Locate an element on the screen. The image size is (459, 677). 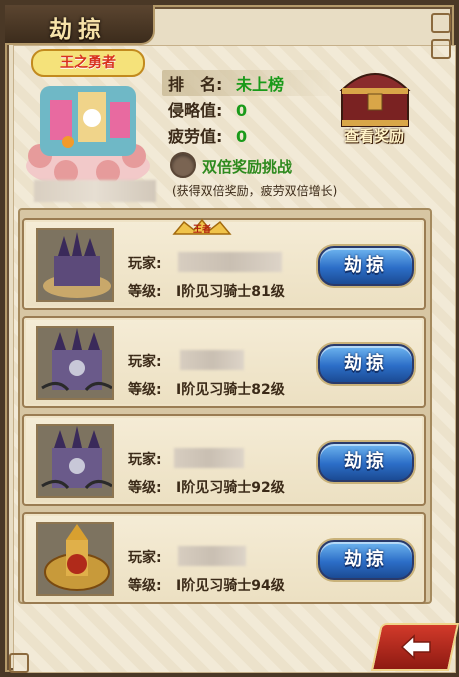
back-icon is located at coordinates (415, 647).